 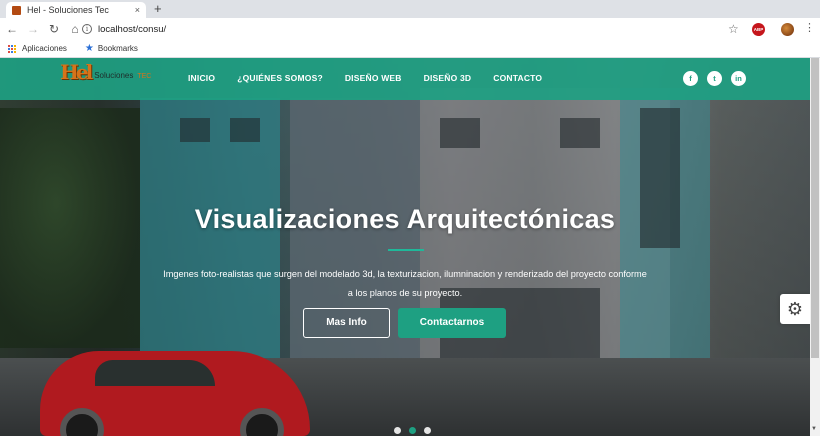 I want to click on hero-description-line2: a los planos de su proyecto., so click(x=405, y=293).